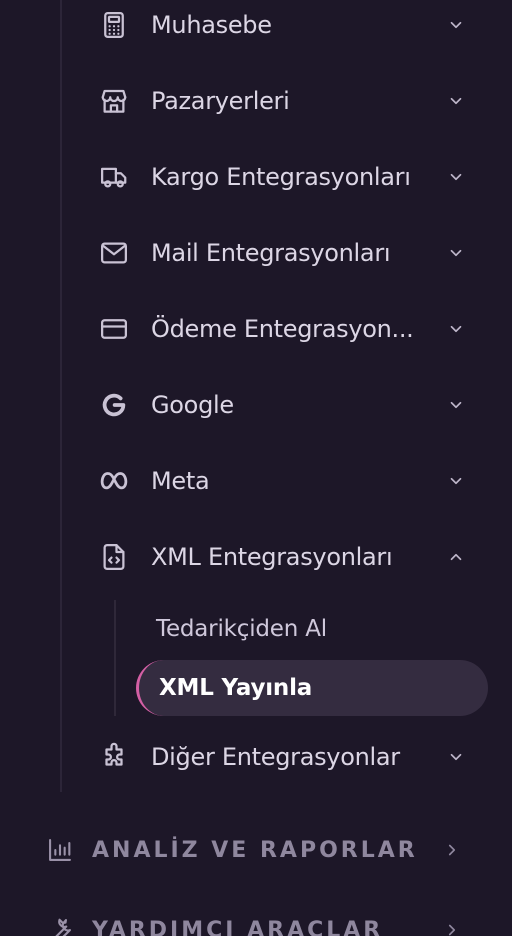 This screenshot has height=936, width=512. I want to click on section-label: ANALİZ VE RAPORLAR, so click(255, 850).